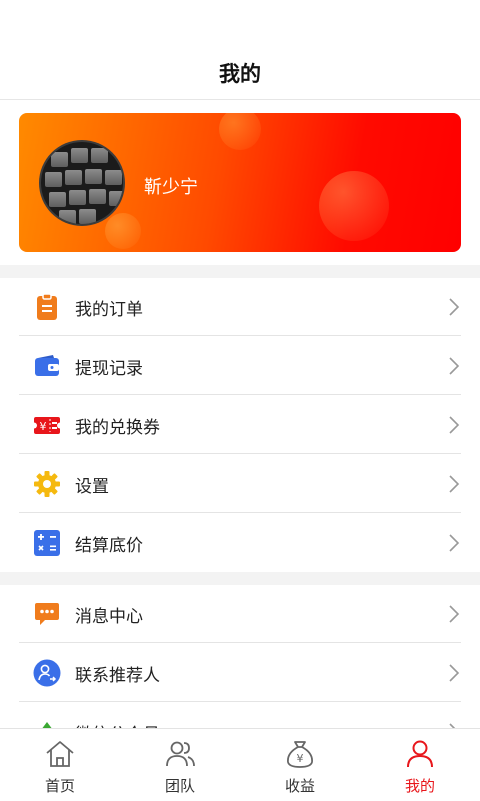 This screenshot has height=801, width=480. I want to click on menu-item-my-orders: 我的订单, so click(240, 307).